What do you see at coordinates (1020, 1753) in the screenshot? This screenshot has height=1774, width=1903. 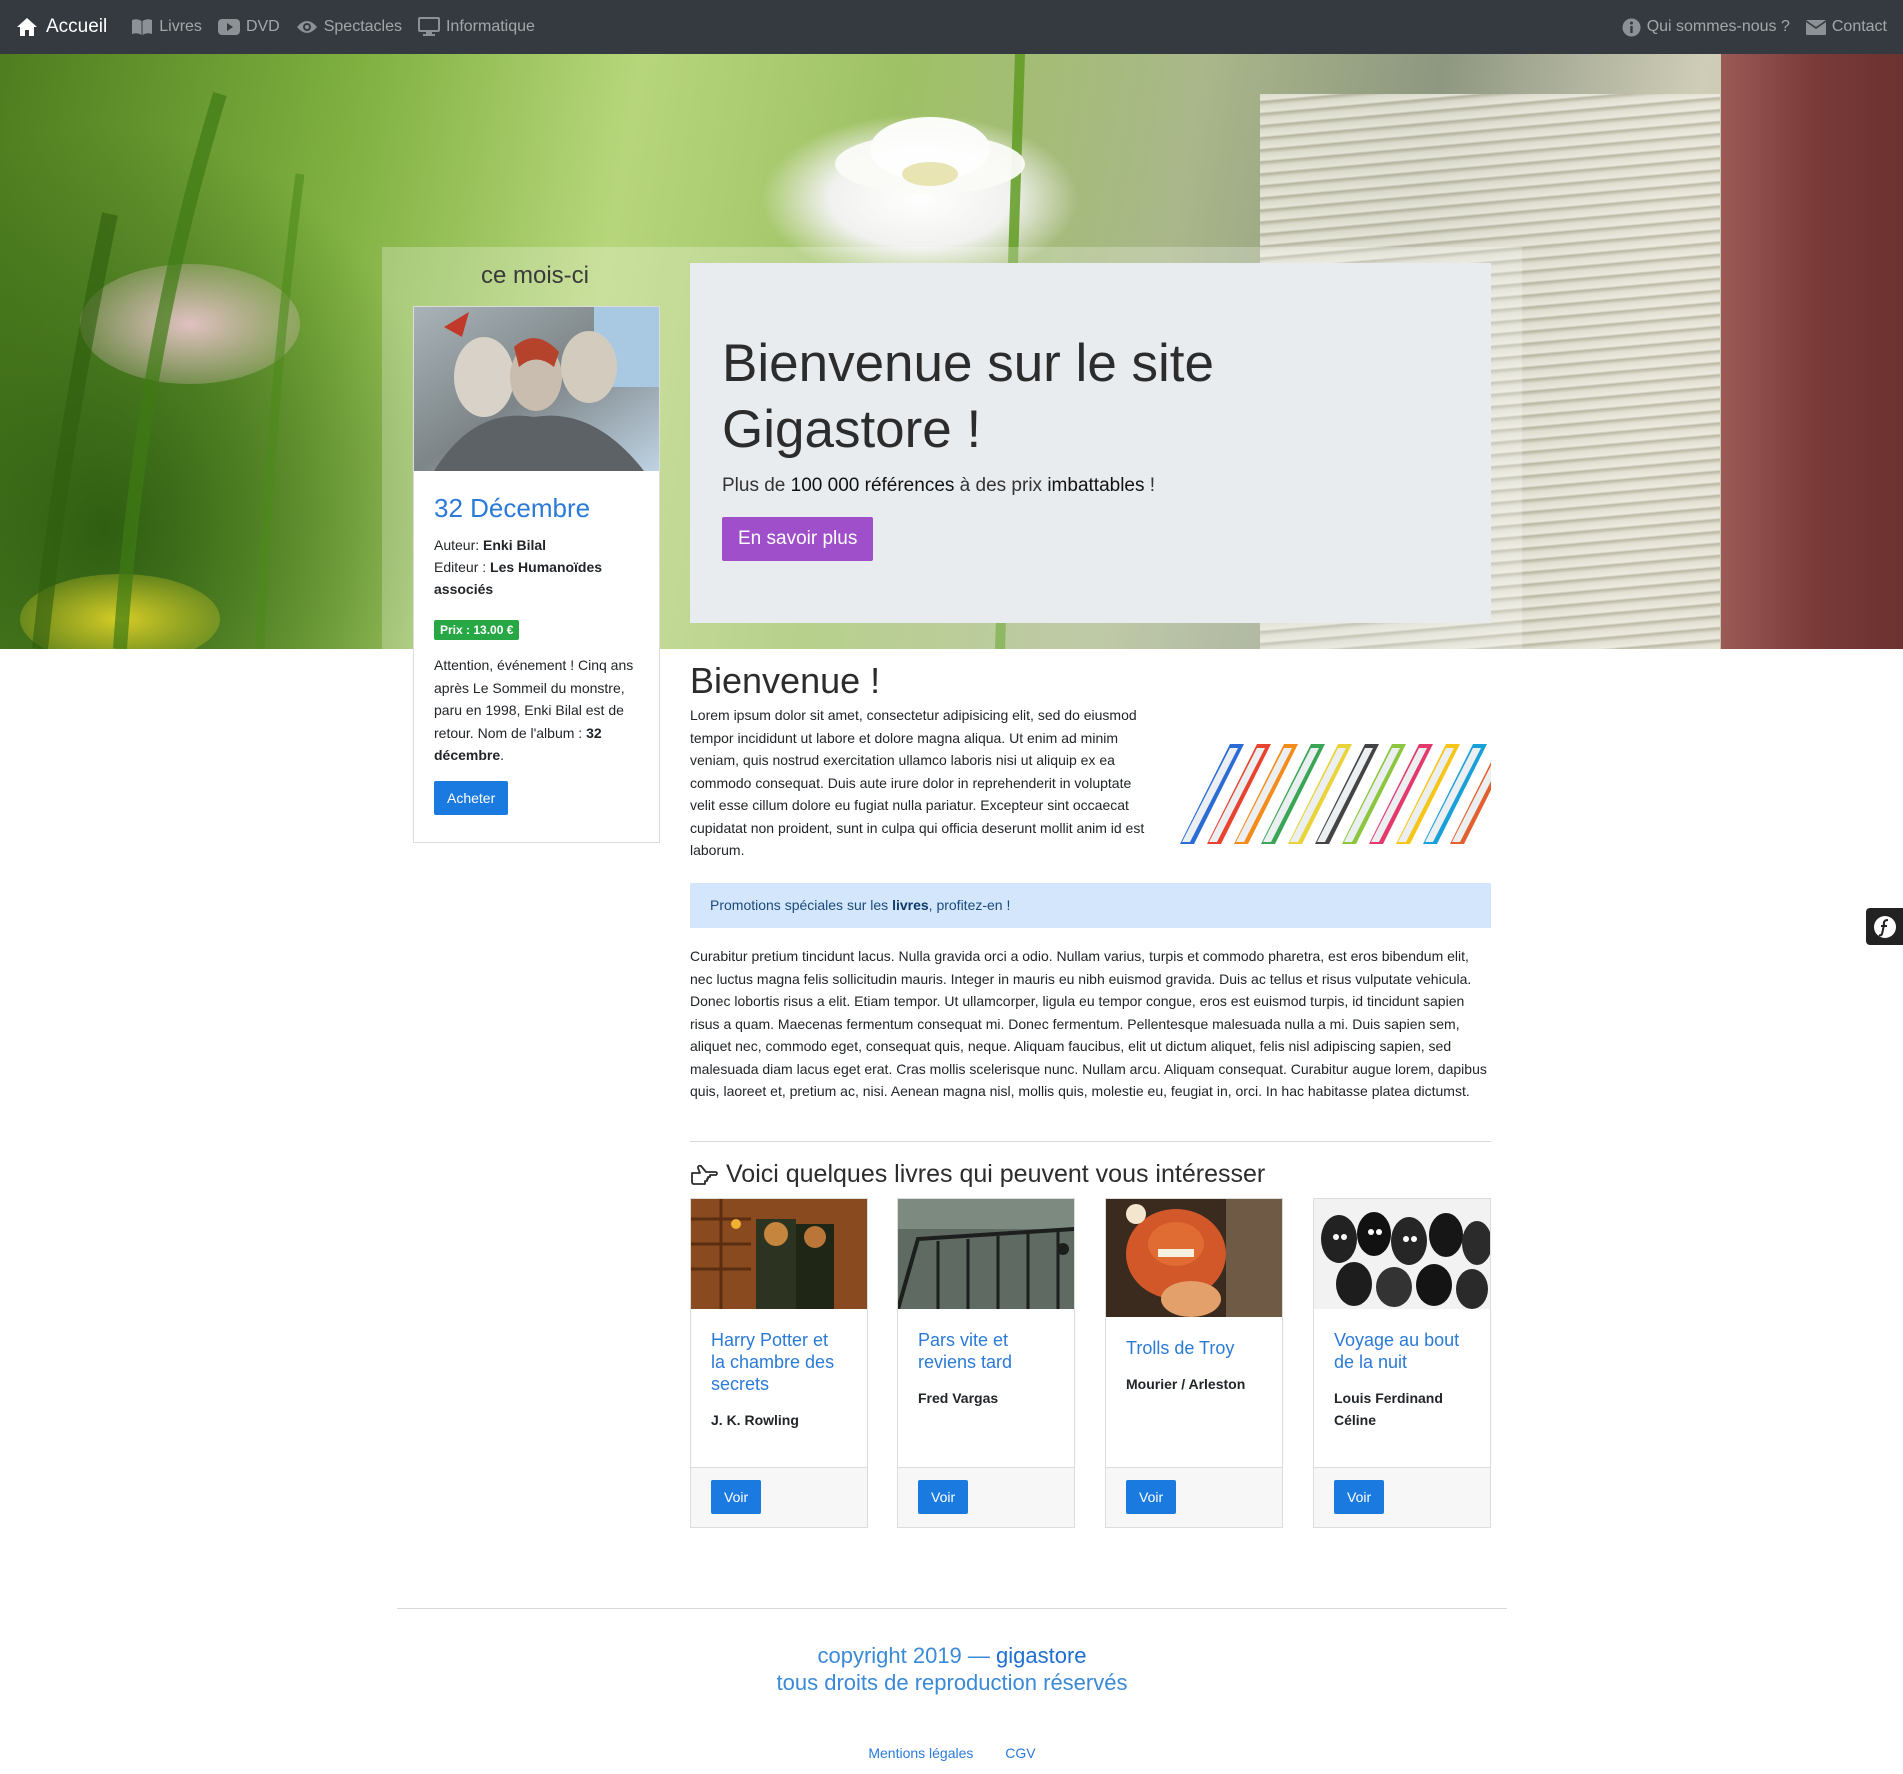 I see `cgv-link: CGV` at bounding box center [1020, 1753].